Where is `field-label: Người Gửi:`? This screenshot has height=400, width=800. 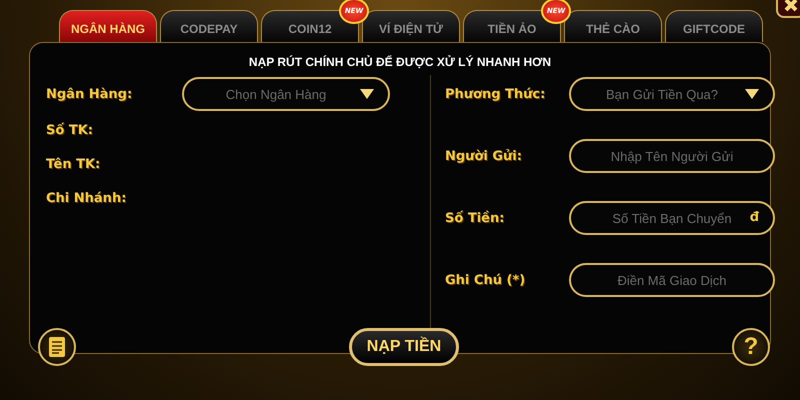 field-label: Người Gửi: is located at coordinates (484, 156).